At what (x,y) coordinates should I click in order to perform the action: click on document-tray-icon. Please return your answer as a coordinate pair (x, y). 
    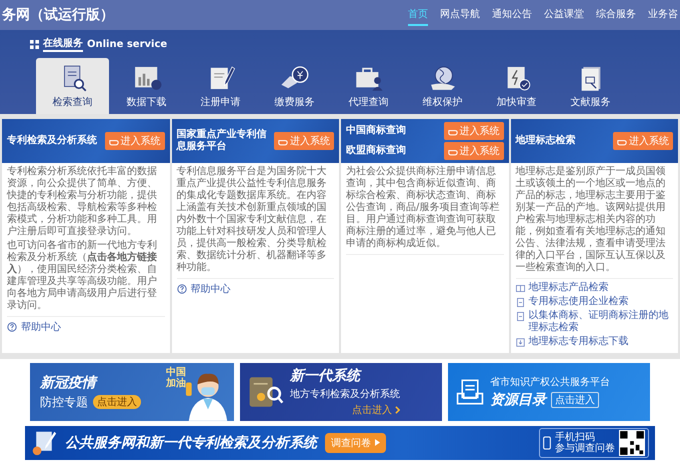
    Looking at the image, I should click on (470, 392).